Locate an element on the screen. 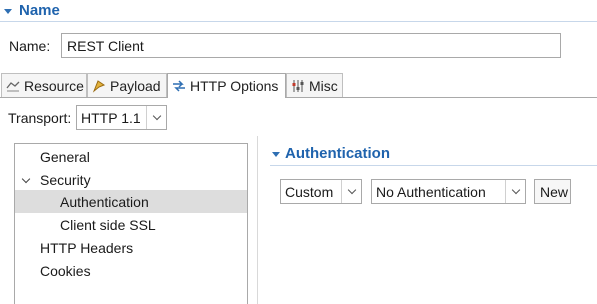  tree-item-general: General is located at coordinates (131, 156).